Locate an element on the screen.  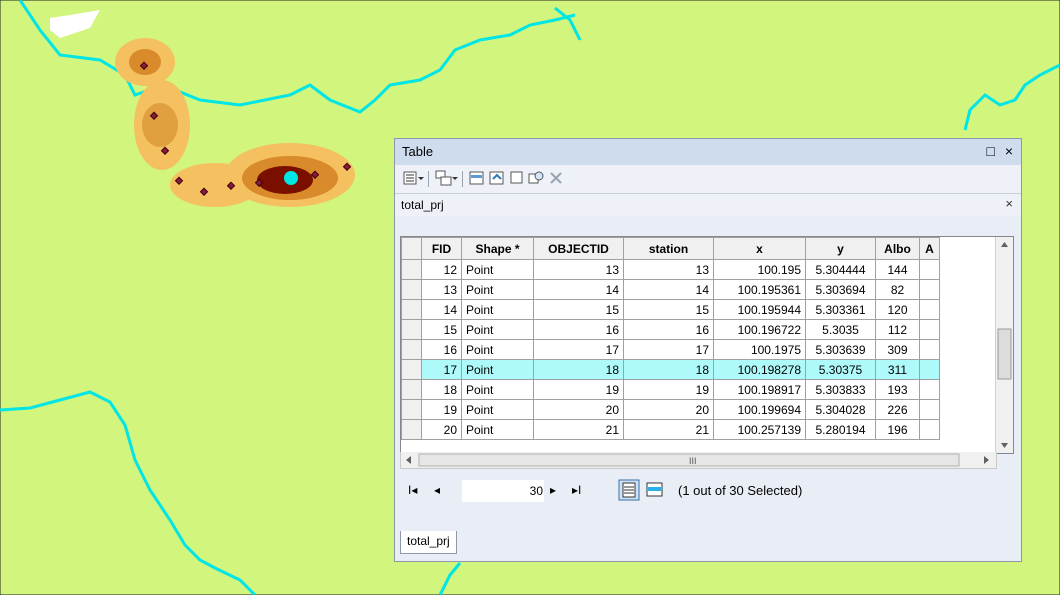
cell-objectid: 20 is located at coordinates (578, 409).